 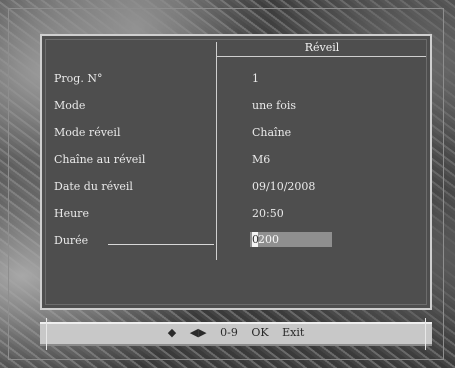 What do you see at coordinates (236, 162) in the screenshot?
I see `row-wakeup-channel: Chaîne au réveil M6` at bounding box center [236, 162].